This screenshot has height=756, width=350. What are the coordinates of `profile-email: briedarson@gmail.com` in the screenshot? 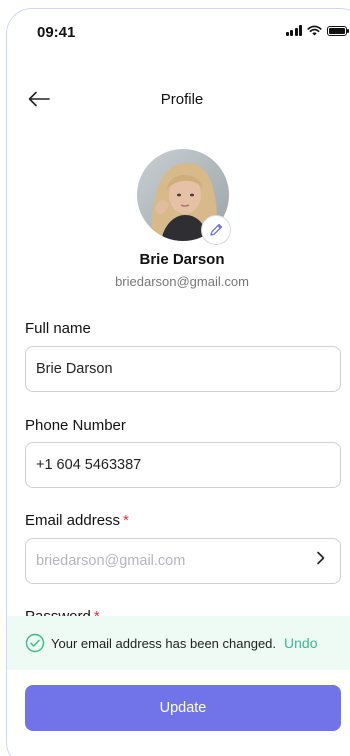 It's located at (182, 281).